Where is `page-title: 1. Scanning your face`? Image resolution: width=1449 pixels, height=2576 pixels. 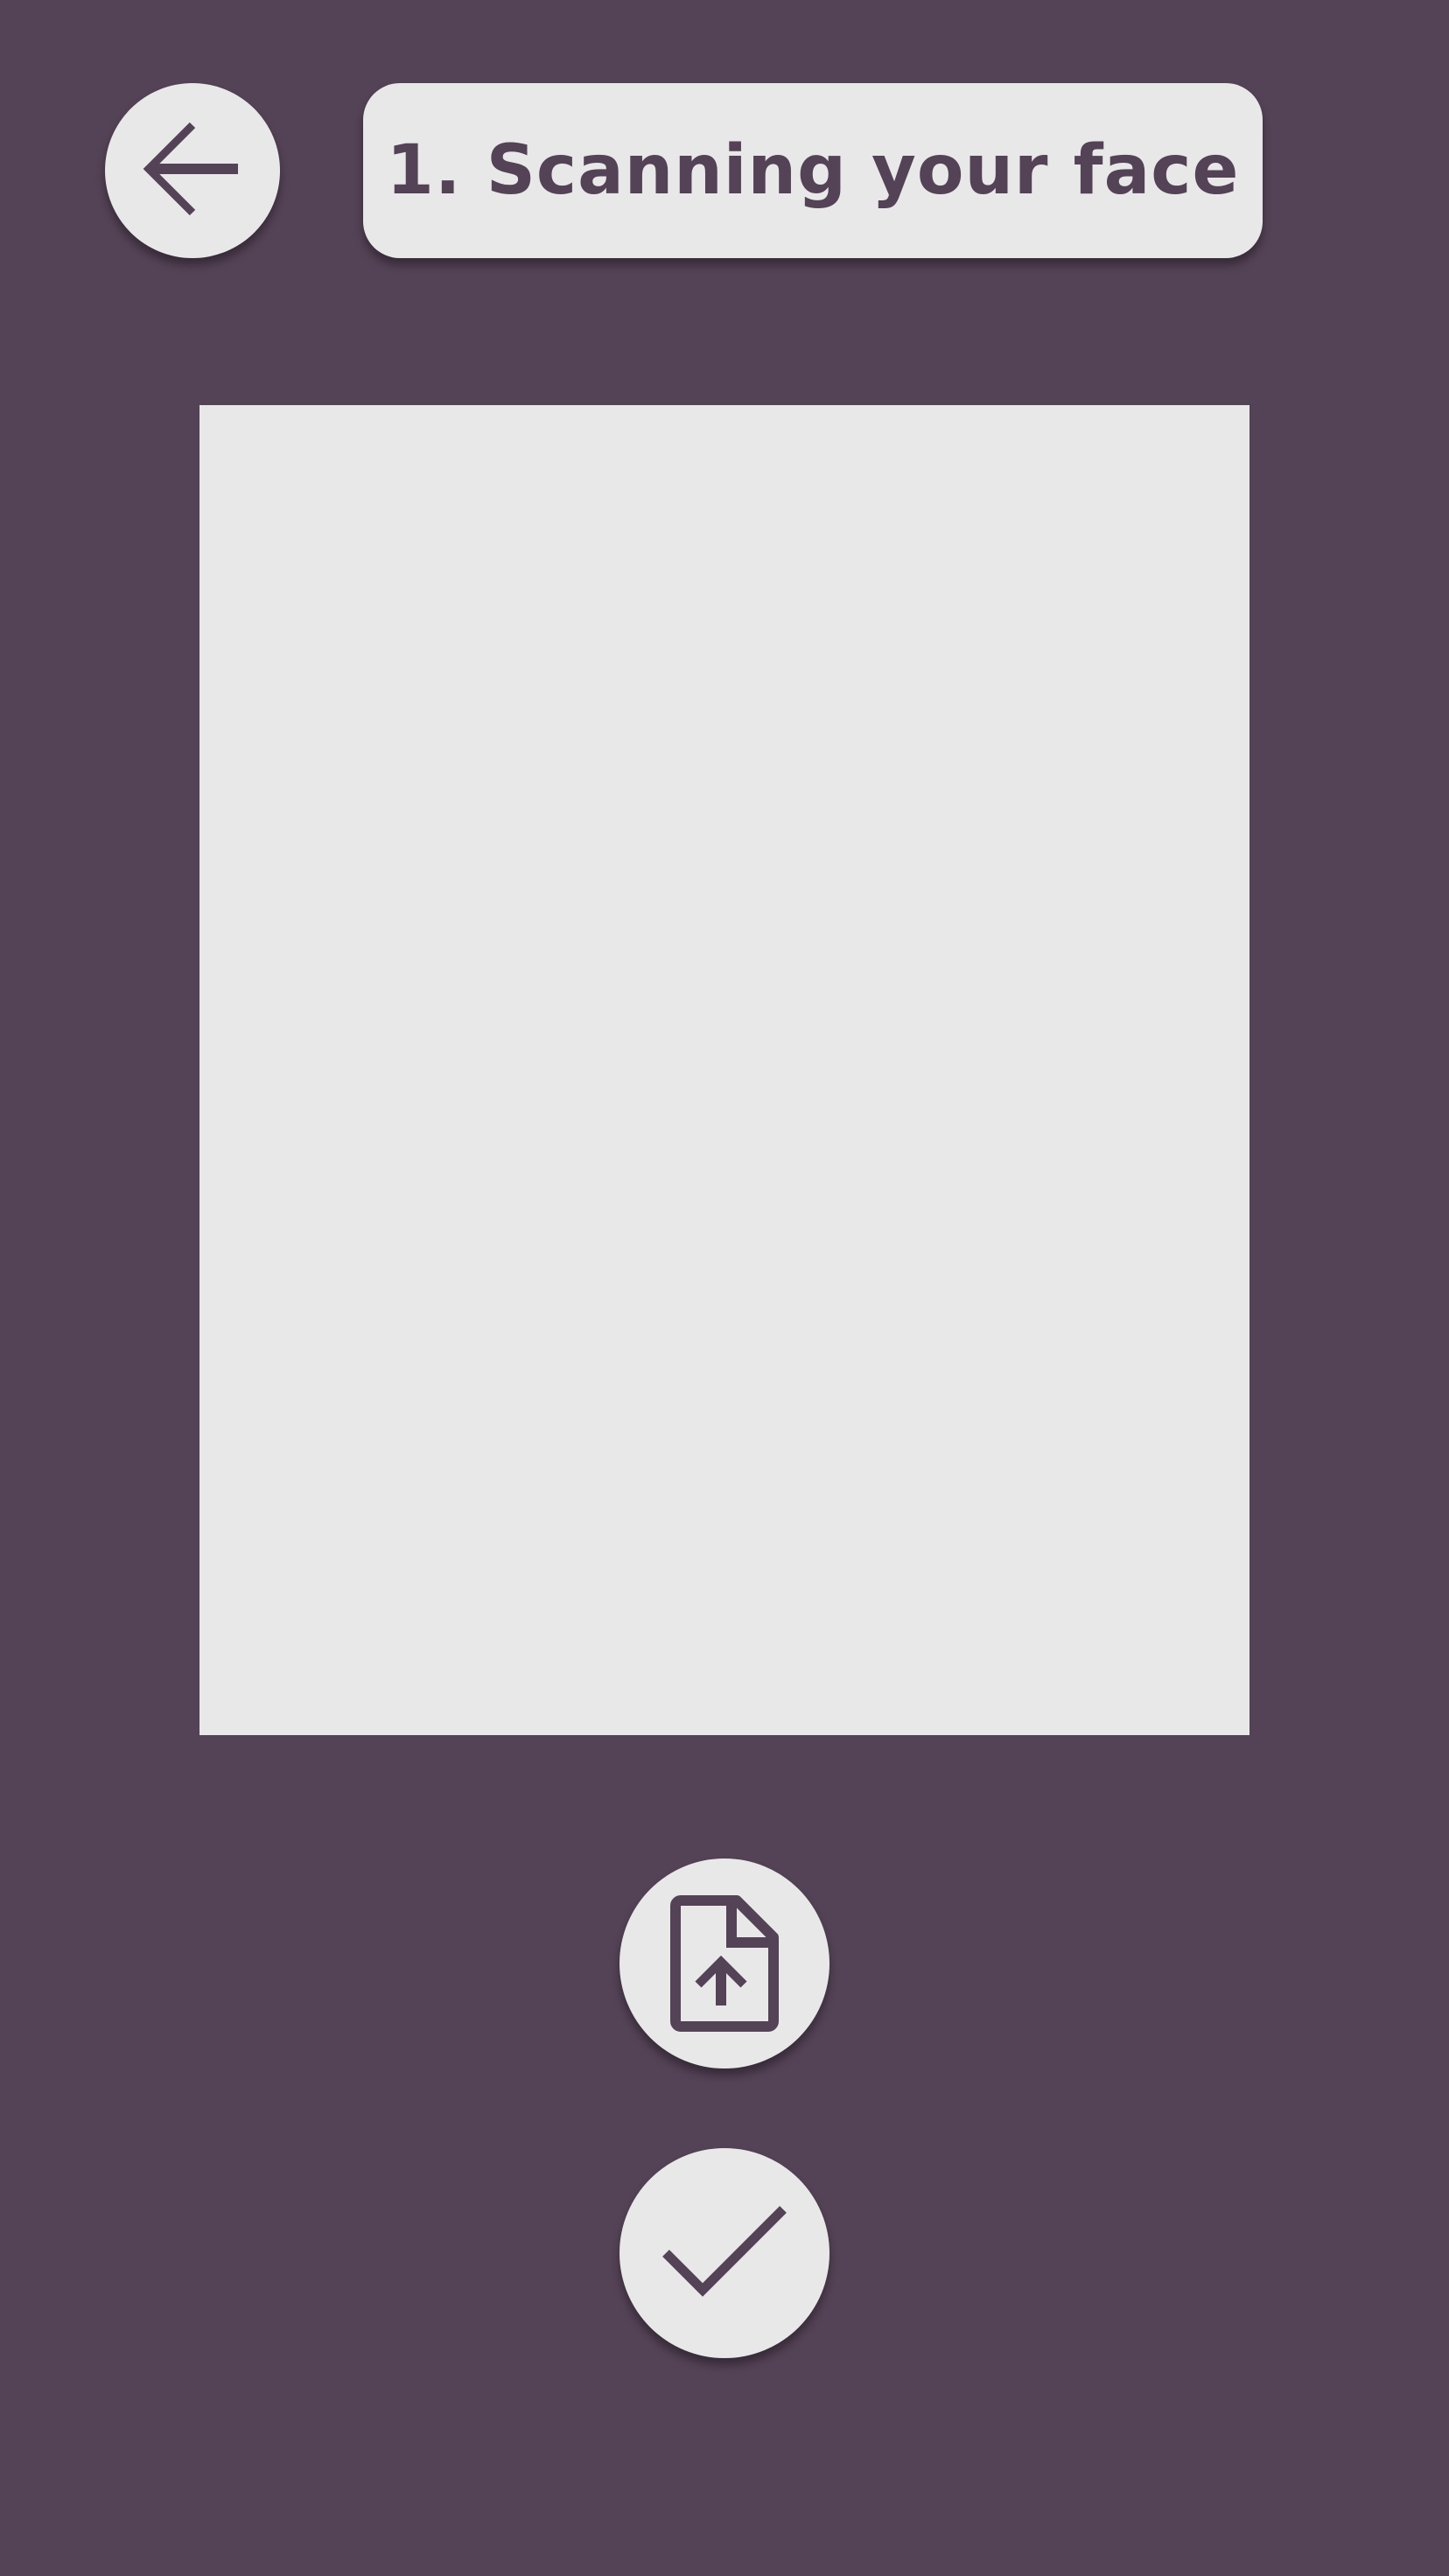
page-title: 1. Scanning your face is located at coordinates (813, 170).